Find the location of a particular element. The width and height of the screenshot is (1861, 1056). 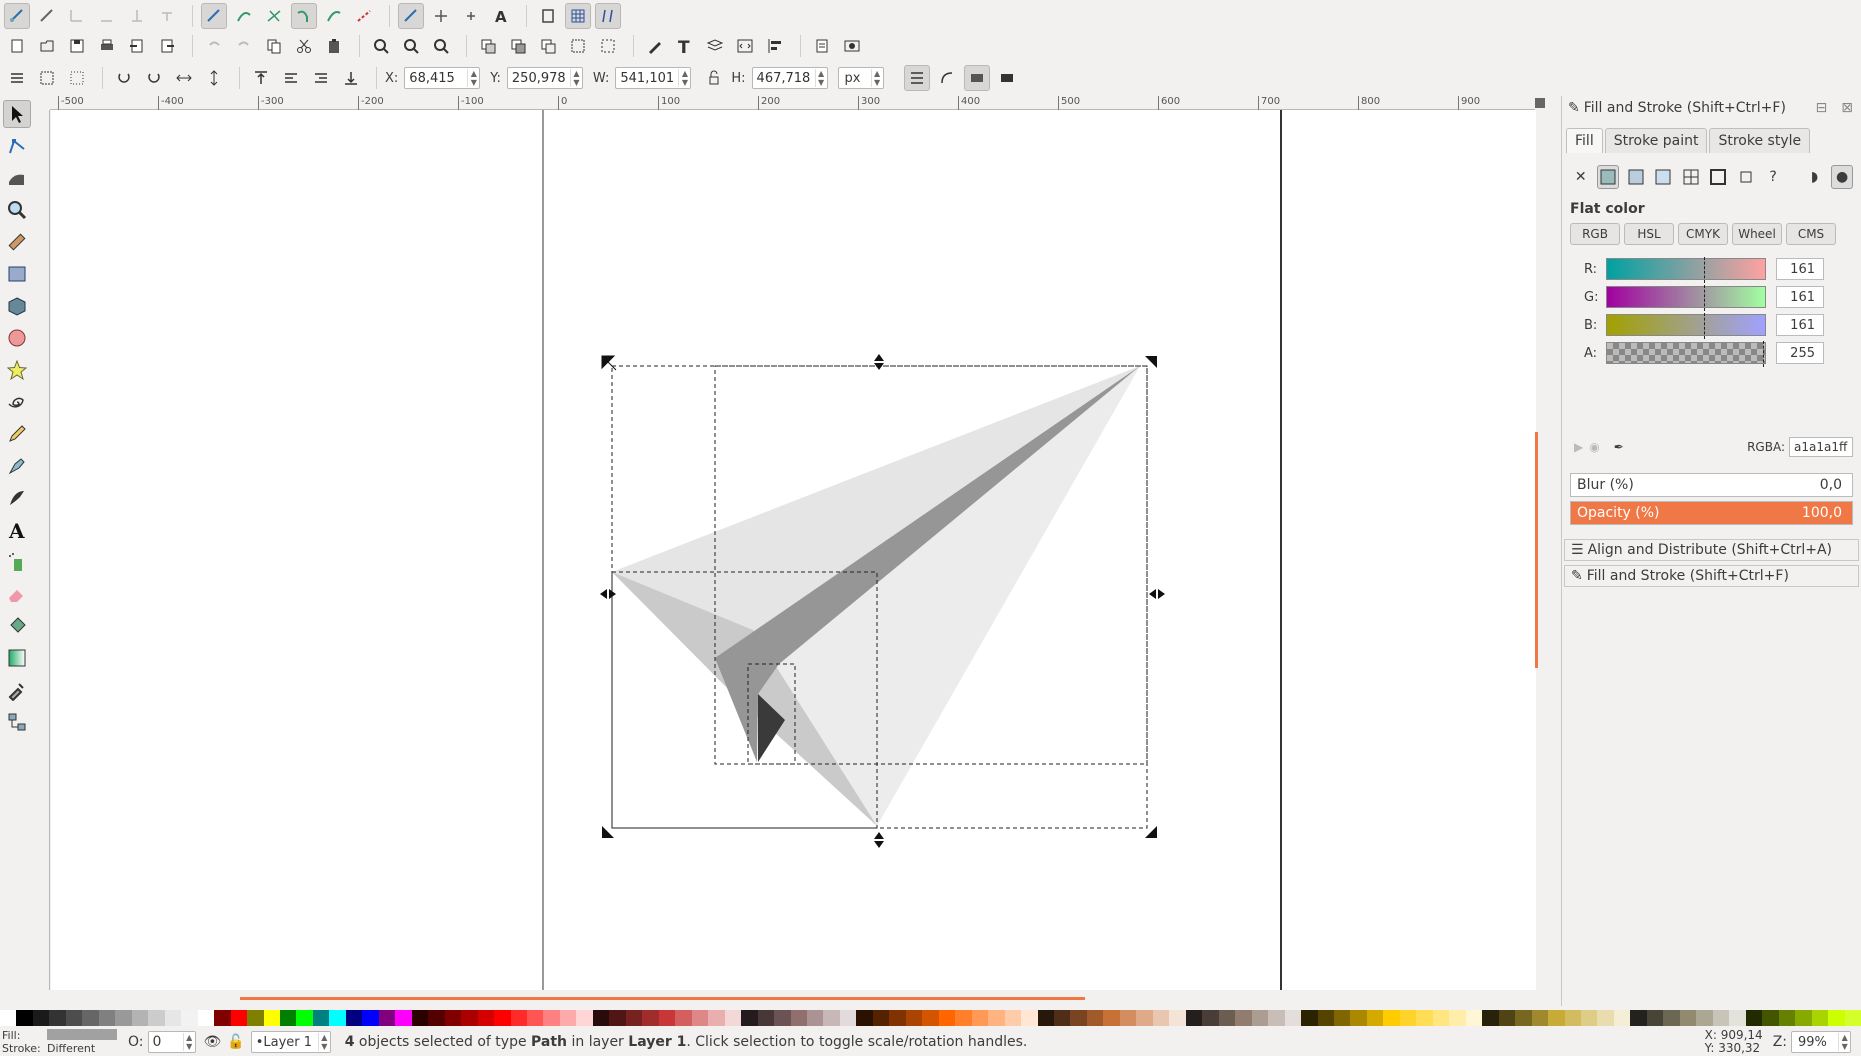

print-icon is located at coordinates (107, 46).